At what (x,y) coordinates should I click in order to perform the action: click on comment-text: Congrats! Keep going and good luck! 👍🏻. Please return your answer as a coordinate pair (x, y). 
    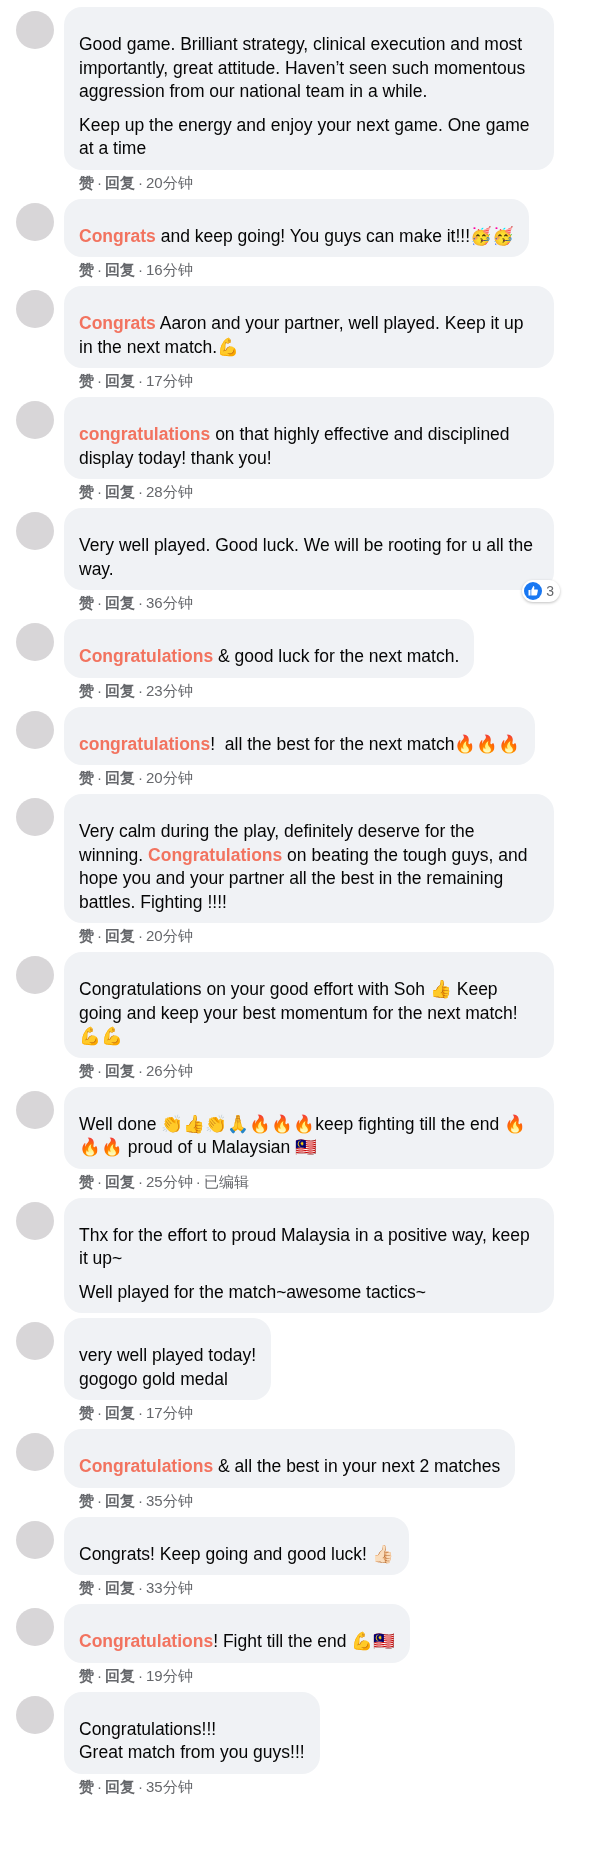
    Looking at the image, I should click on (236, 1554).